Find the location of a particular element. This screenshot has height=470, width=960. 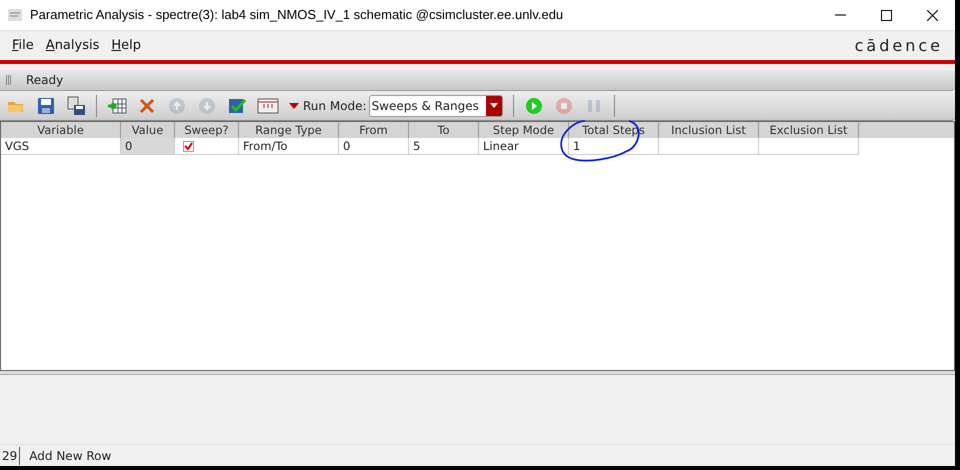

minimize-icon is located at coordinates (840, 15).